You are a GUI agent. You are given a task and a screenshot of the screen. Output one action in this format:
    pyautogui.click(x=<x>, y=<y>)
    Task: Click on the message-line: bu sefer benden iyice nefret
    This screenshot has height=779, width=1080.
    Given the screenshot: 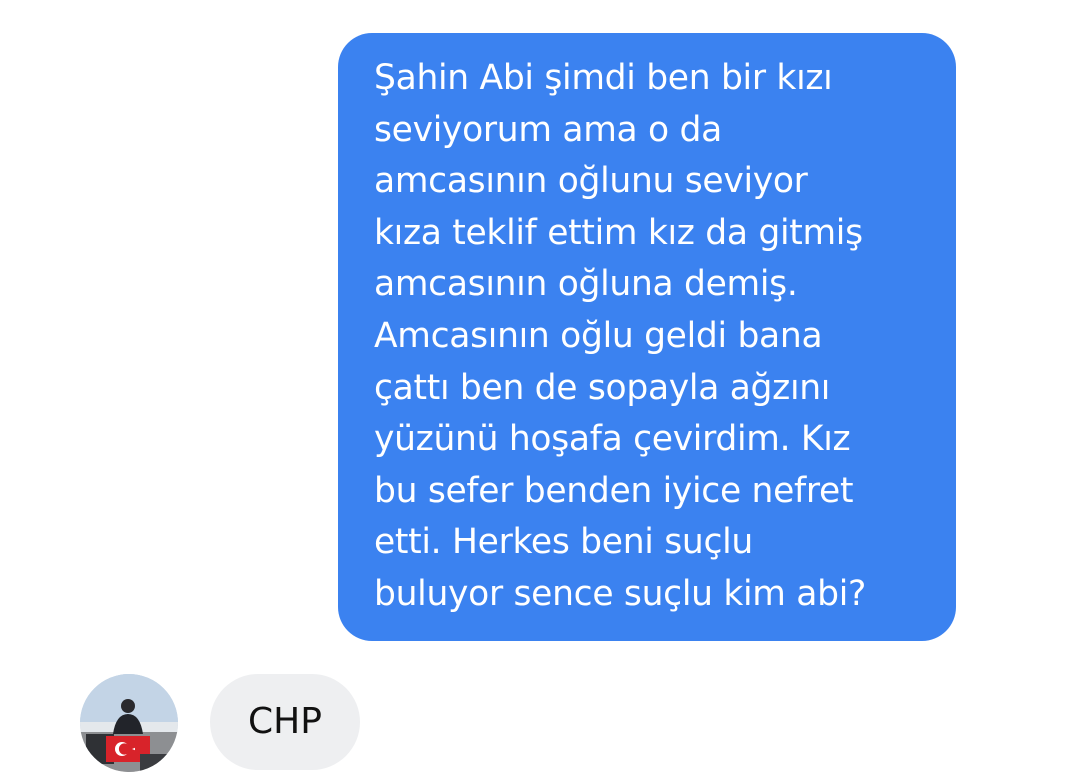 What is the action you would take?
    pyautogui.click(x=614, y=490)
    